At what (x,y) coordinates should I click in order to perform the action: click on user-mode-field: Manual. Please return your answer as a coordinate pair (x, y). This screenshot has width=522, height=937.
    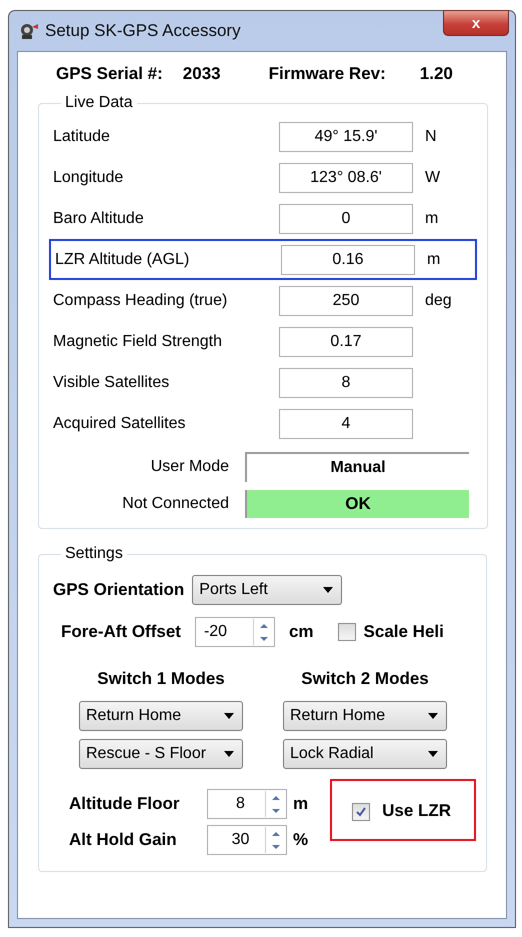
    Looking at the image, I should click on (357, 467).